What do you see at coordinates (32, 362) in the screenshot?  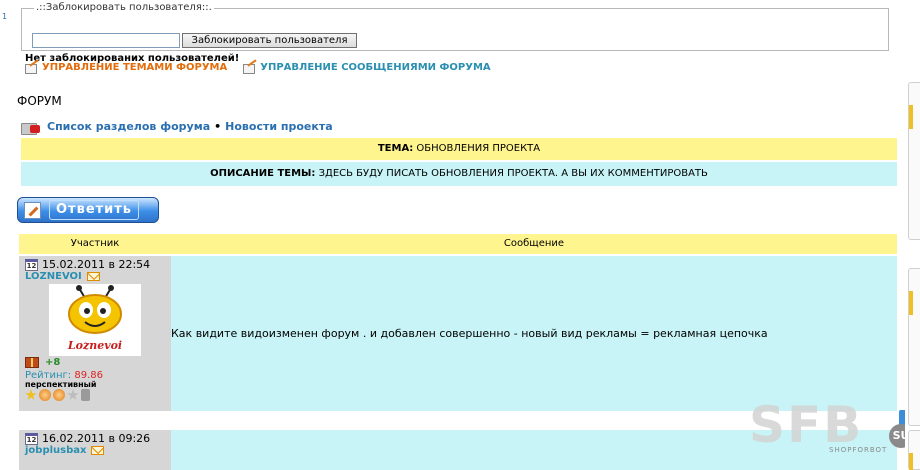 I see `gift-icon` at bounding box center [32, 362].